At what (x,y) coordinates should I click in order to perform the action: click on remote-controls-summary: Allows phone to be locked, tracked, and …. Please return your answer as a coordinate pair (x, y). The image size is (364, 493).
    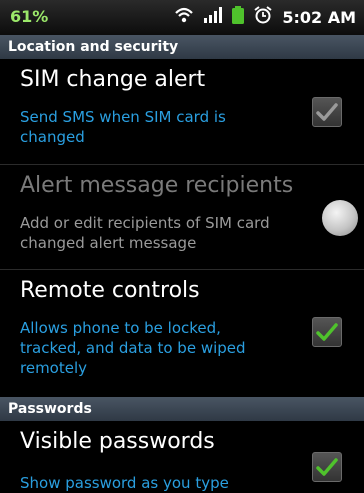
    Looking at the image, I should click on (133, 348).